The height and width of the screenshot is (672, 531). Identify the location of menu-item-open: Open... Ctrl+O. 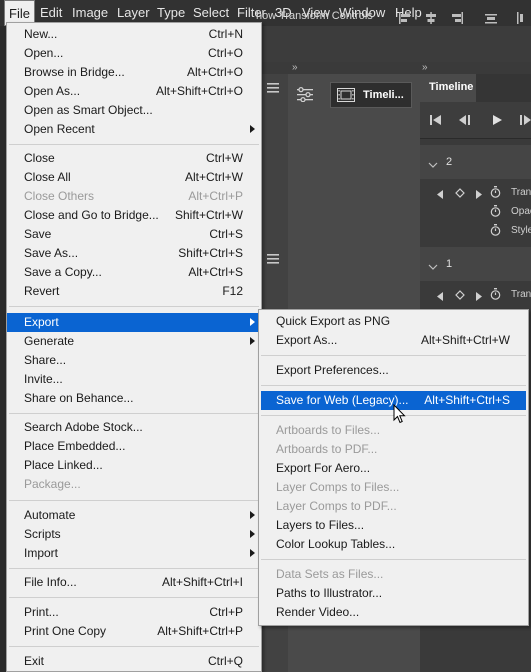
(134, 53).